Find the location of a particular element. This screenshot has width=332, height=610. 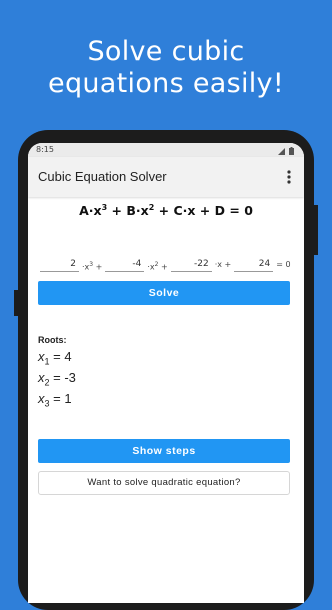

more-vert-icon is located at coordinates (289, 177).